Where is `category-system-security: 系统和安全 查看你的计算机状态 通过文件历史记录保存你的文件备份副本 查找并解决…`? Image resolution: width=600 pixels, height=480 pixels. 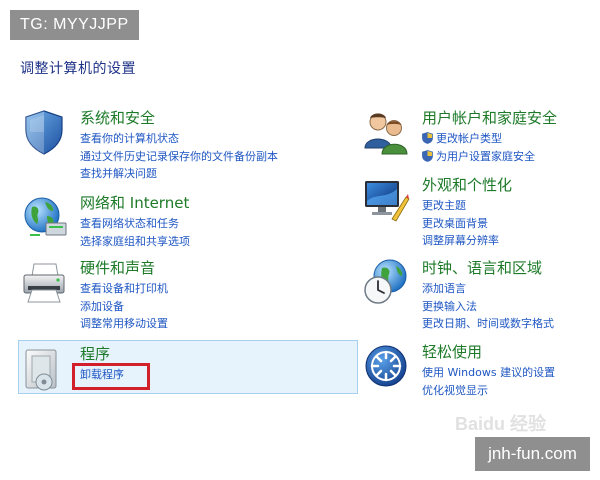 category-system-security: 系统和安全 查看你的计算机状态 通过文件历史记录保存你的文件备份副本 查找并解决… is located at coordinates (180, 147).